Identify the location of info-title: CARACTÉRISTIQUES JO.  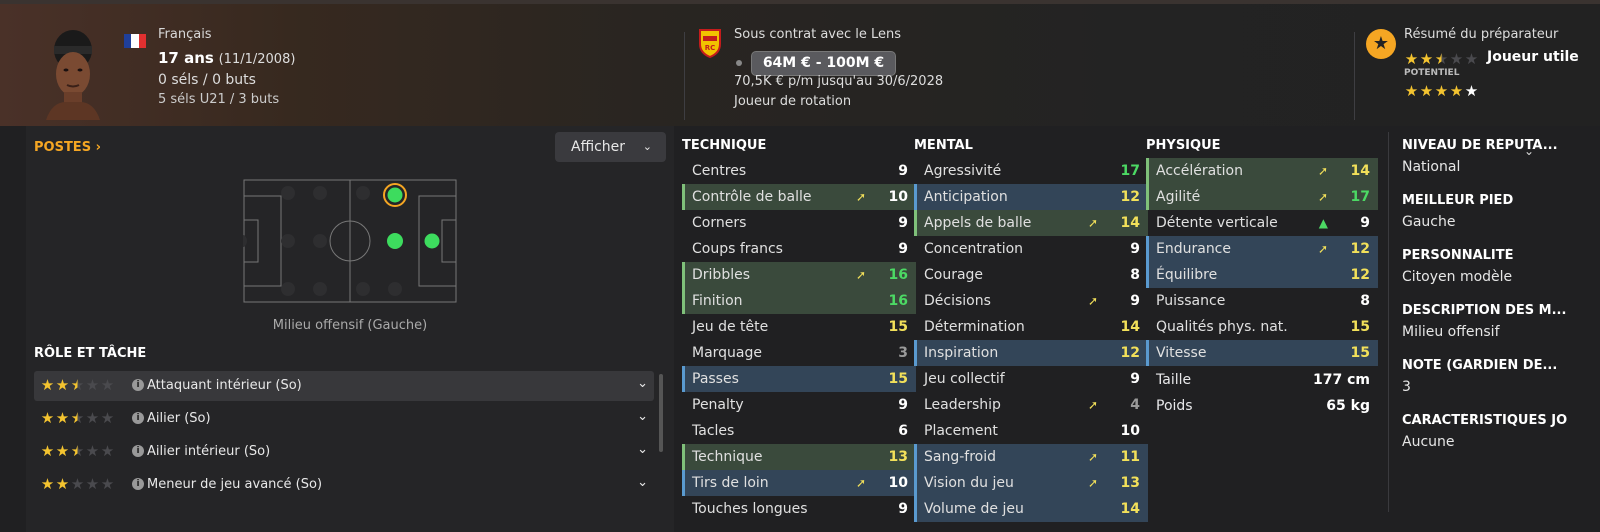
(1485, 420).